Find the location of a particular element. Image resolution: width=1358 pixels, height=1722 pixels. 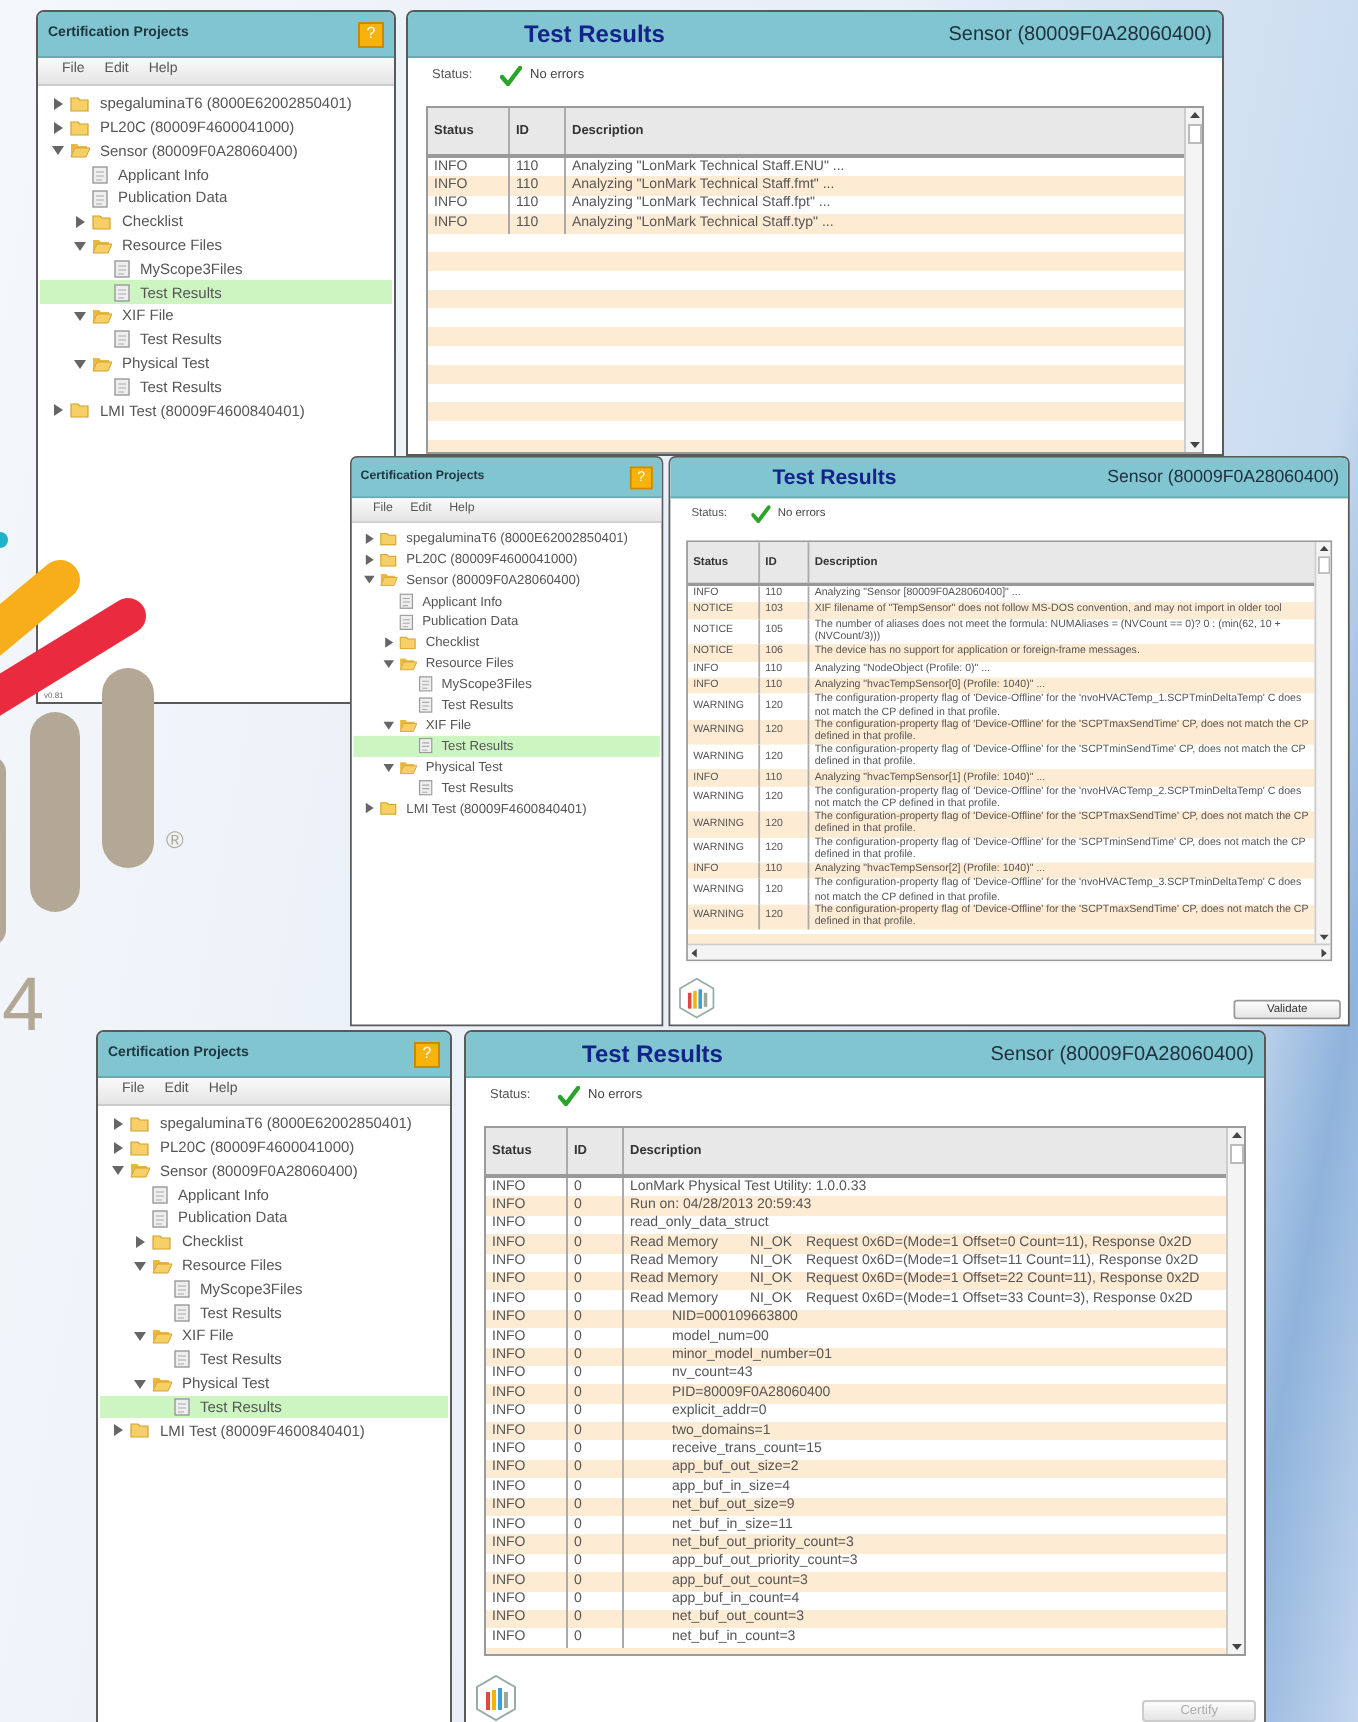

logo-text: 4 is located at coordinates (23, 1006).